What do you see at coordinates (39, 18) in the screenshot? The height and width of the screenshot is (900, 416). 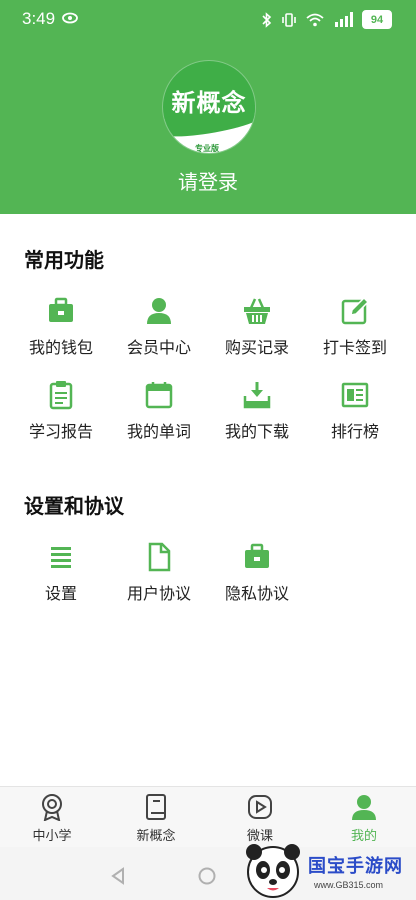 I see `status-time: 3:49` at bounding box center [39, 18].